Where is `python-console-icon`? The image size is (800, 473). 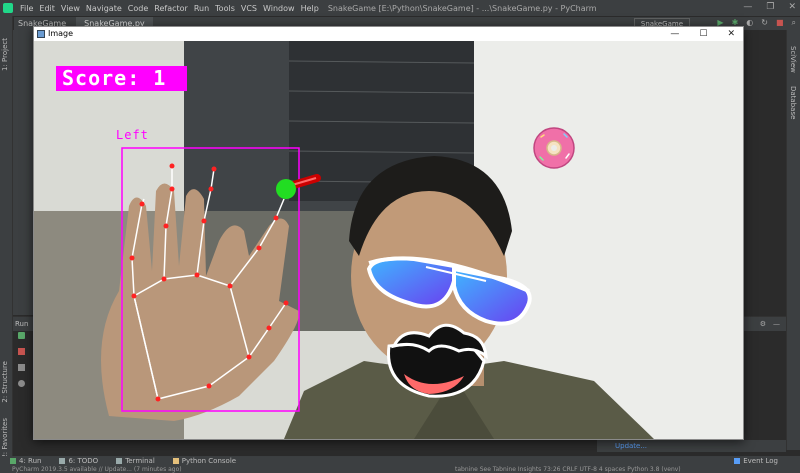
python-console-icon is located at coordinates (175, 461).